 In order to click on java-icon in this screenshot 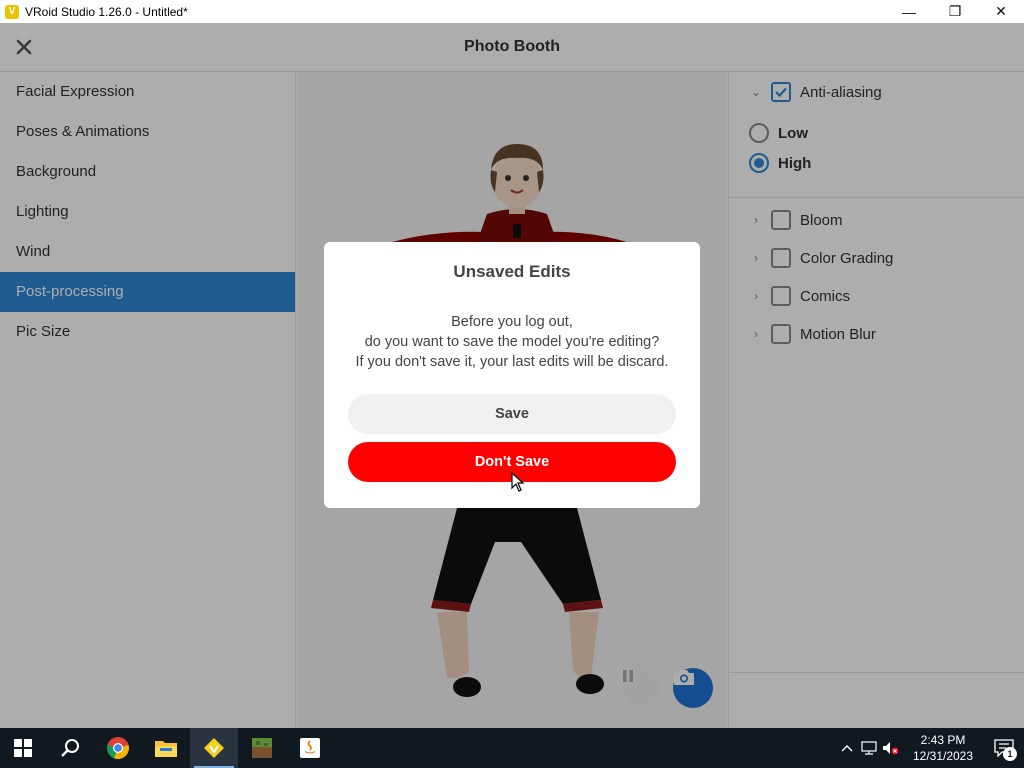, I will do `click(310, 748)`.